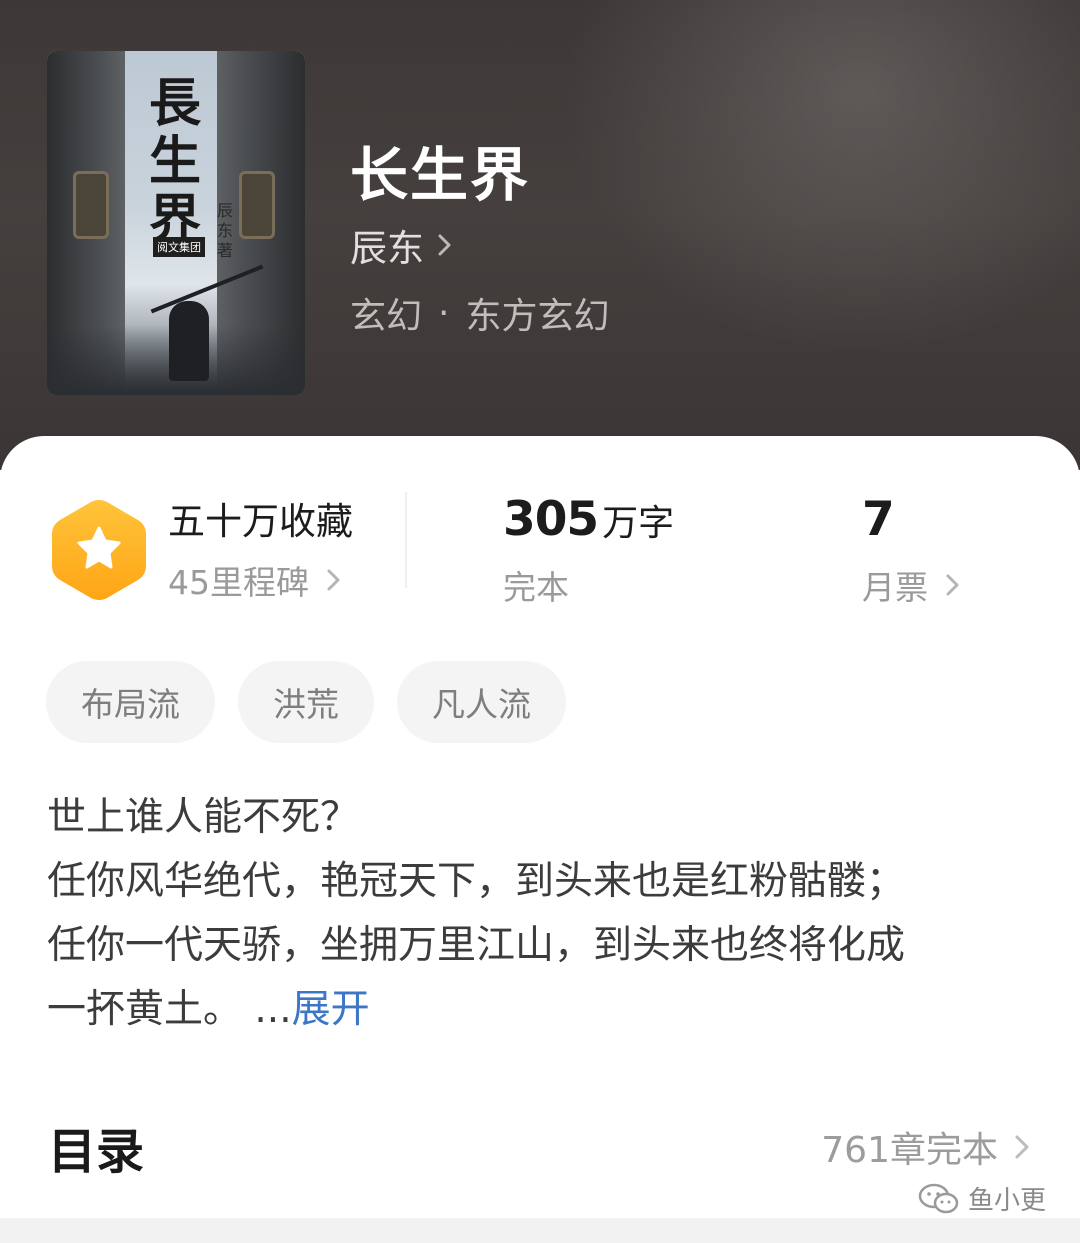  What do you see at coordinates (895, 587) in the screenshot?
I see `monthly-votes-label: 月票` at bounding box center [895, 587].